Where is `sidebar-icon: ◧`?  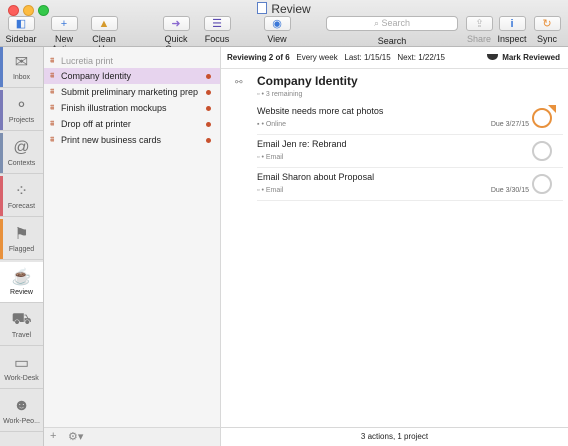
sidebar-icon: ◧ is located at coordinates (21, 23).